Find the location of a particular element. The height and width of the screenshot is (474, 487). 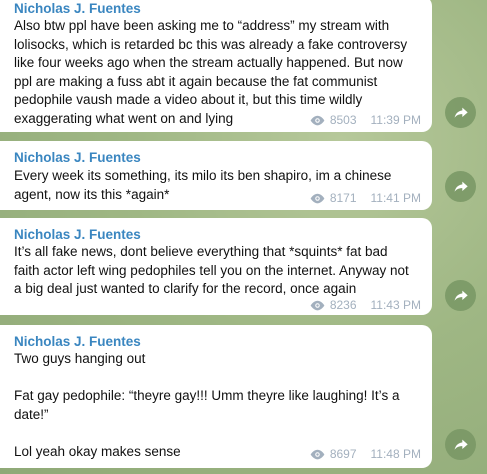

message-meta: 8236 11:43 PM is located at coordinates (365, 305).